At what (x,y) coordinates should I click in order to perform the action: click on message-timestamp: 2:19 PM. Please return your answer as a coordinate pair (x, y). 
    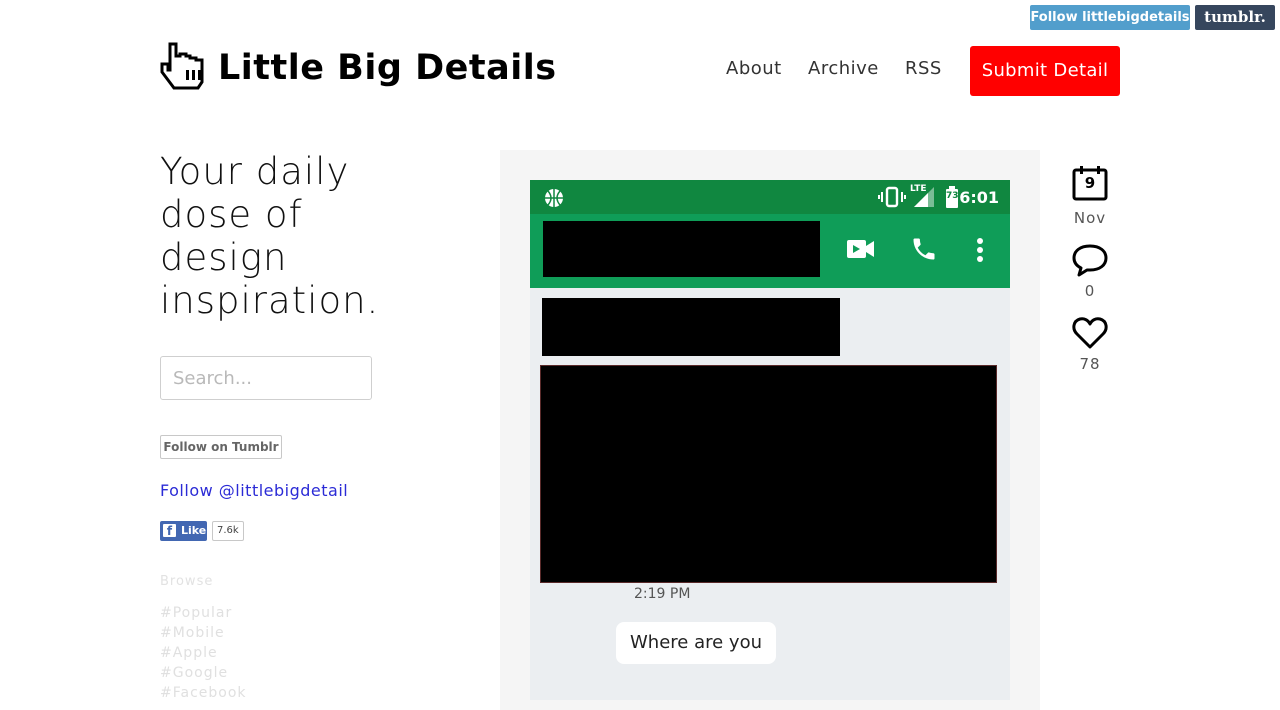
    Looking at the image, I should click on (662, 594).